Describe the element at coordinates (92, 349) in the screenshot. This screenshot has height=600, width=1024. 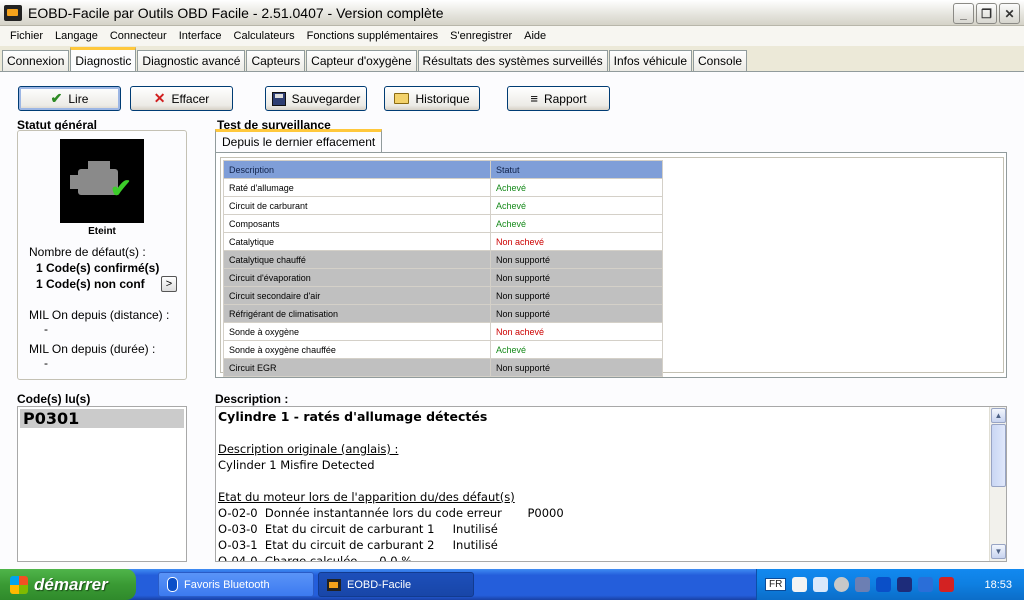
I see `mil-duration-label: MIL On depuis (durée) :` at that location.